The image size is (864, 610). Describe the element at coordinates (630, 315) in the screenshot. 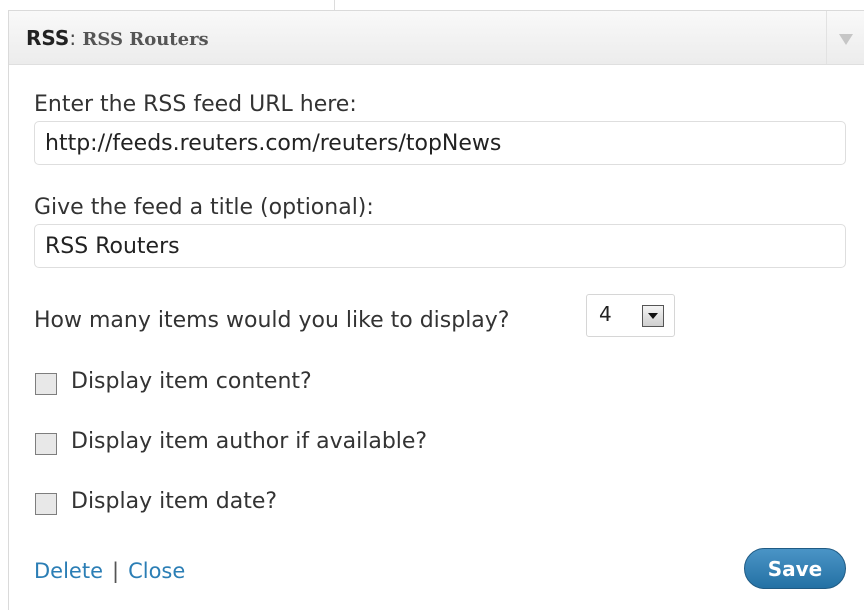

I see `items-count-select: 4` at that location.